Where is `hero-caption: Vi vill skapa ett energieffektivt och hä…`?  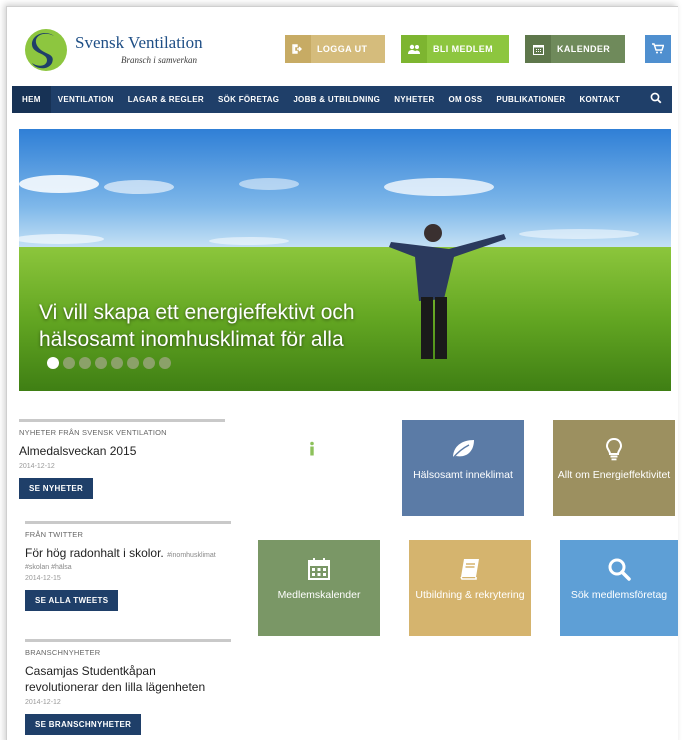
hero-caption: Vi vill skapa ett energieffektivt och hä… is located at coordinates (197, 326).